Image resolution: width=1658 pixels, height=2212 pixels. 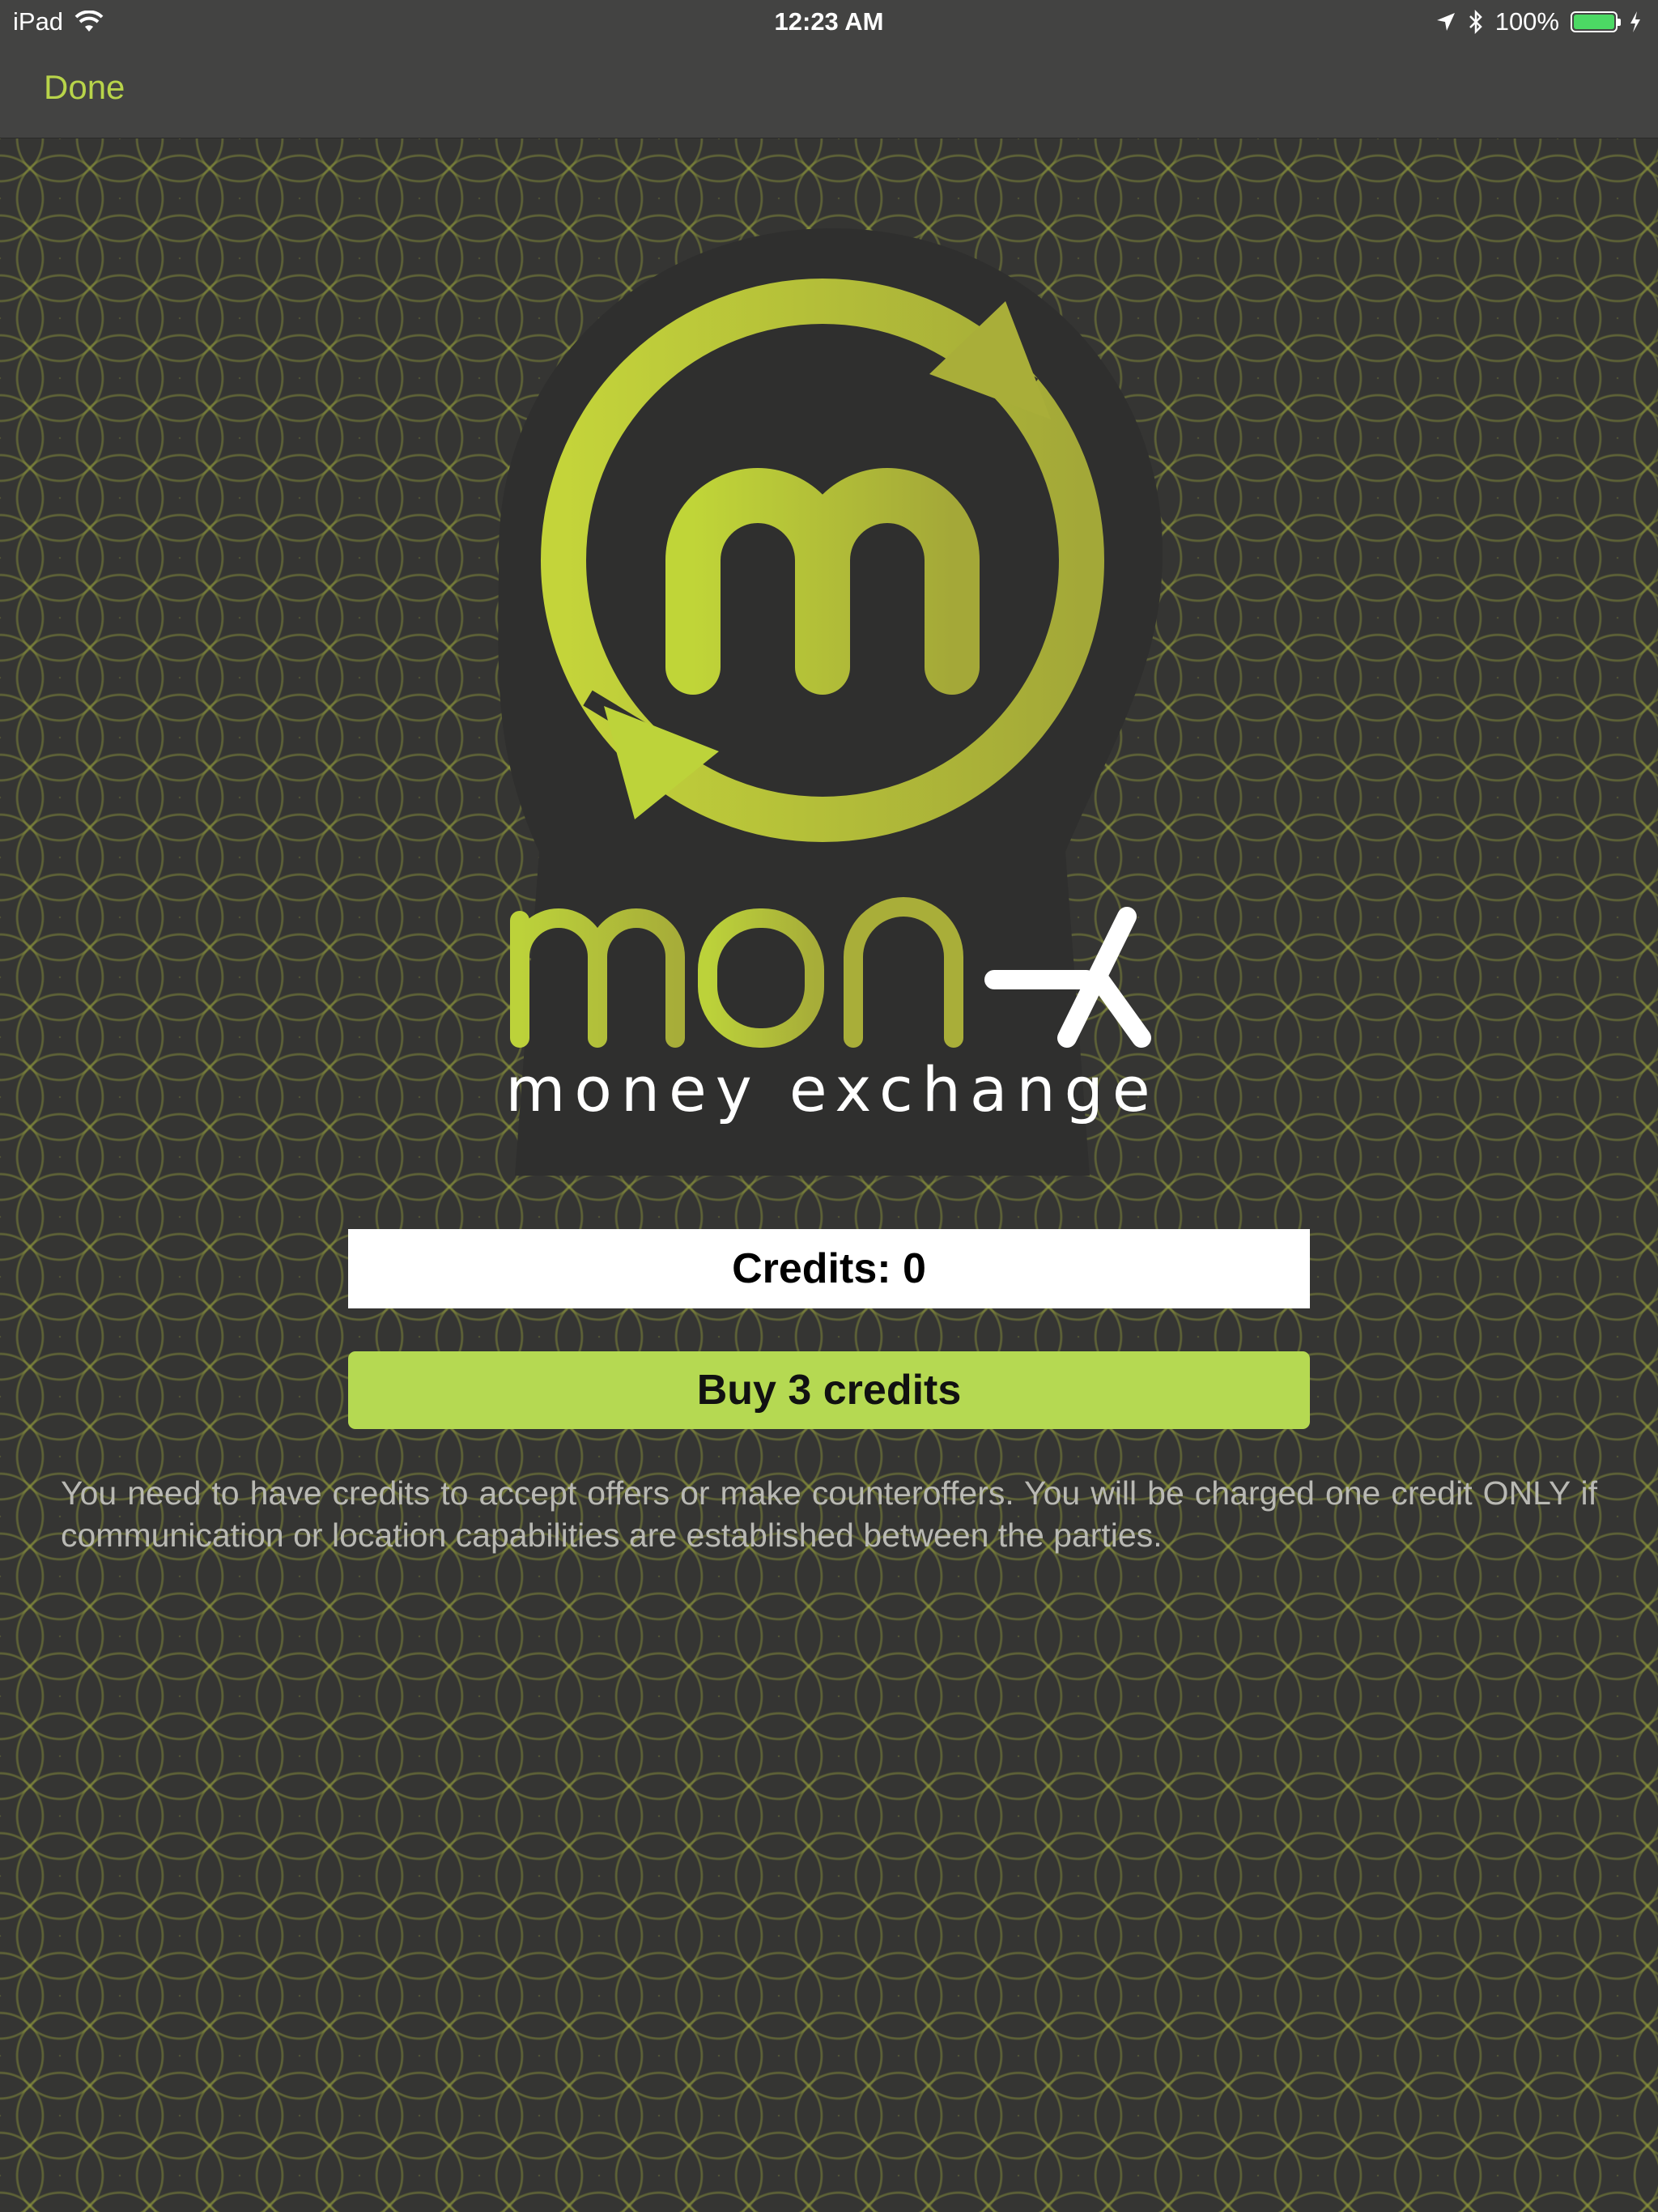 What do you see at coordinates (829, 1269) in the screenshot?
I see `credits-display: Credits: 0` at bounding box center [829, 1269].